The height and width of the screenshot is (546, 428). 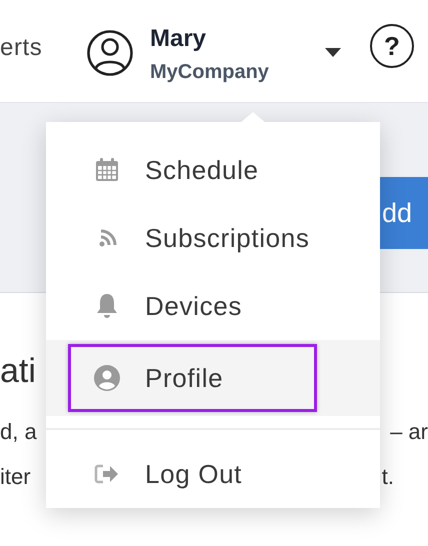 What do you see at coordinates (192, 306) in the screenshot?
I see `menu-item: Devices` at bounding box center [192, 306].